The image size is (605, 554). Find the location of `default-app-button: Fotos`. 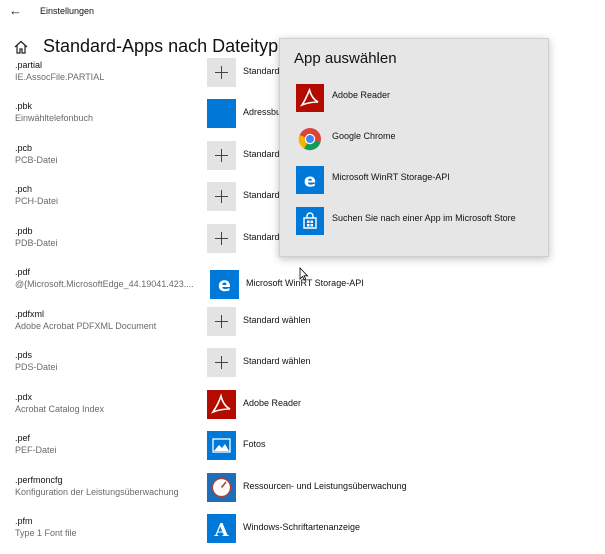

default-app-button: Fotos is located at coordinates (402, 446).